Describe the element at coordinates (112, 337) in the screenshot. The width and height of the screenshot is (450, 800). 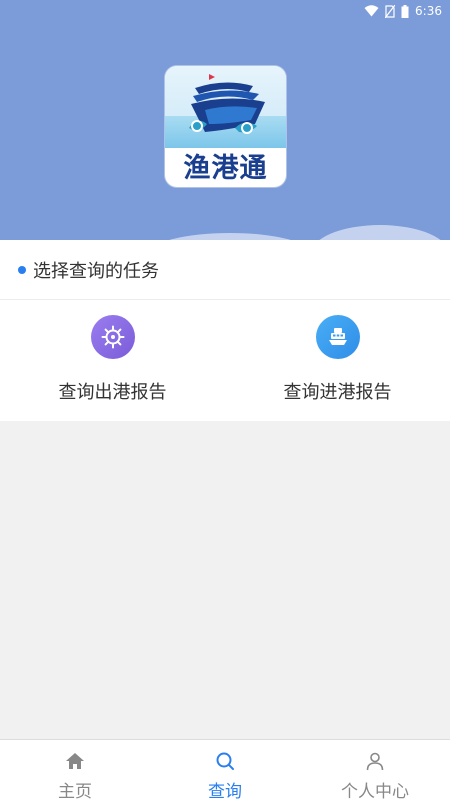
I see `ship-wheel-icon` at that location.